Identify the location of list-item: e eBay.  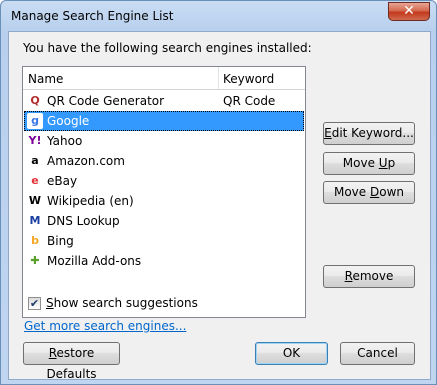
(164, 181).